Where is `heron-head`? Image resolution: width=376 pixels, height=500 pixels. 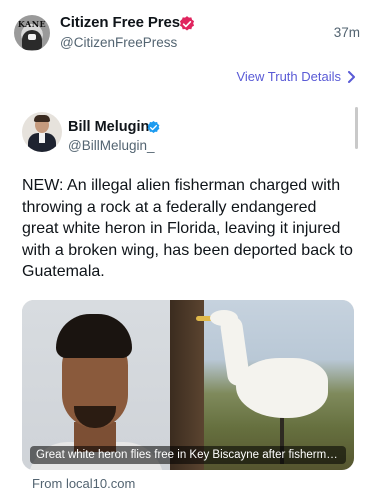
heron-head is located at coordinates (224, 318).